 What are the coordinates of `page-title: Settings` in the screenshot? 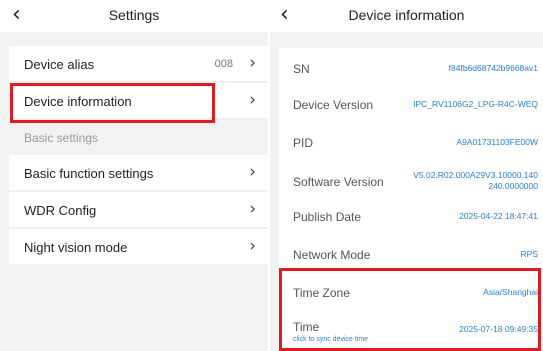 It's located at (134, 15).